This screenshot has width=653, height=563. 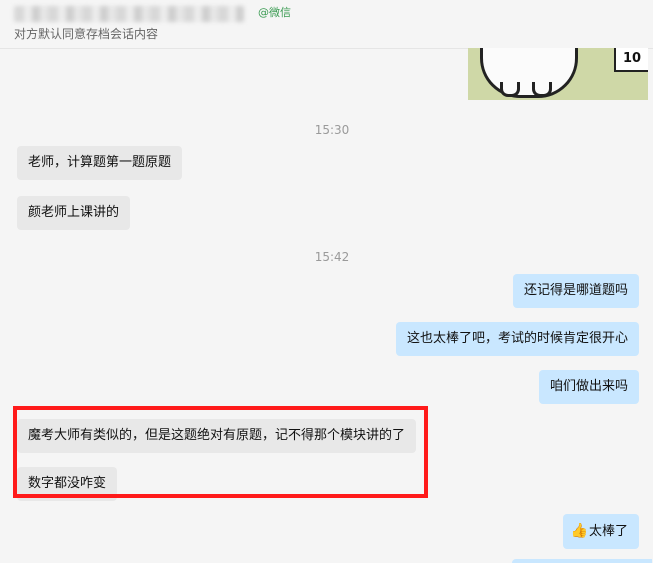 I want to click on contact-name-blurred, so click(x=129, y=14).